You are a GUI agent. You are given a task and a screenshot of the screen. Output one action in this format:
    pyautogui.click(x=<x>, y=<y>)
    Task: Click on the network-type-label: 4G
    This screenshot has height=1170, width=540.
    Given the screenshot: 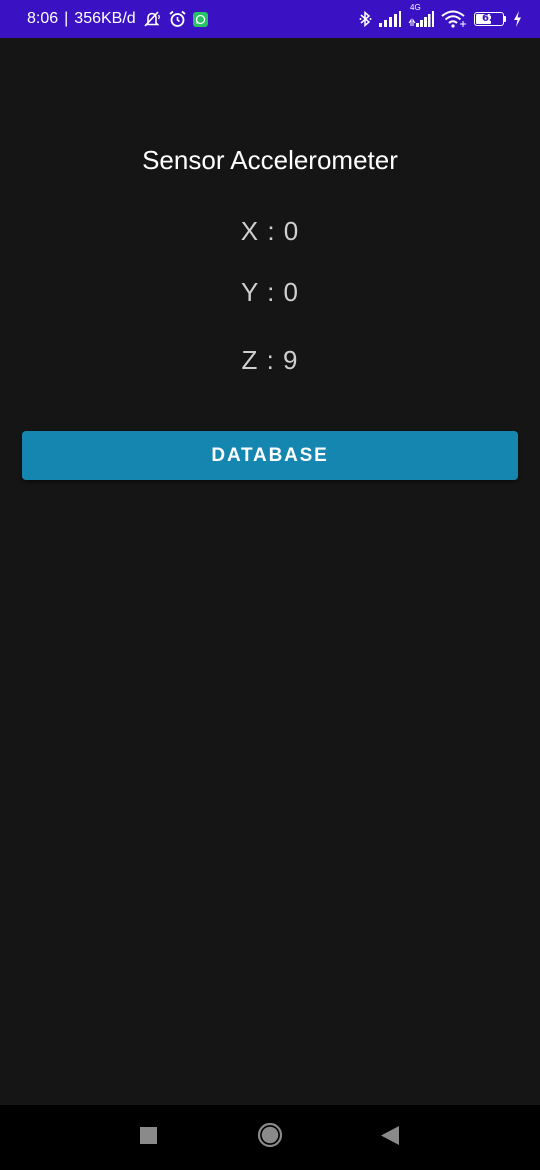 What is the action you would take?
    pyautogui.click(x=415, y=7)
    